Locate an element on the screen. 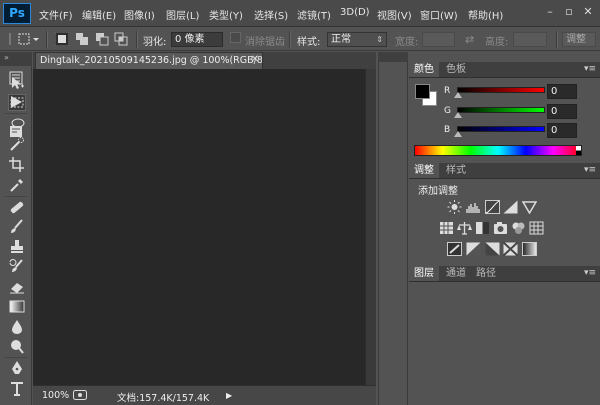 Image resolution: width=600 pixels, height=405 pixels. menu-filter: 滤镜(T) is located at coordinates (314, 14).